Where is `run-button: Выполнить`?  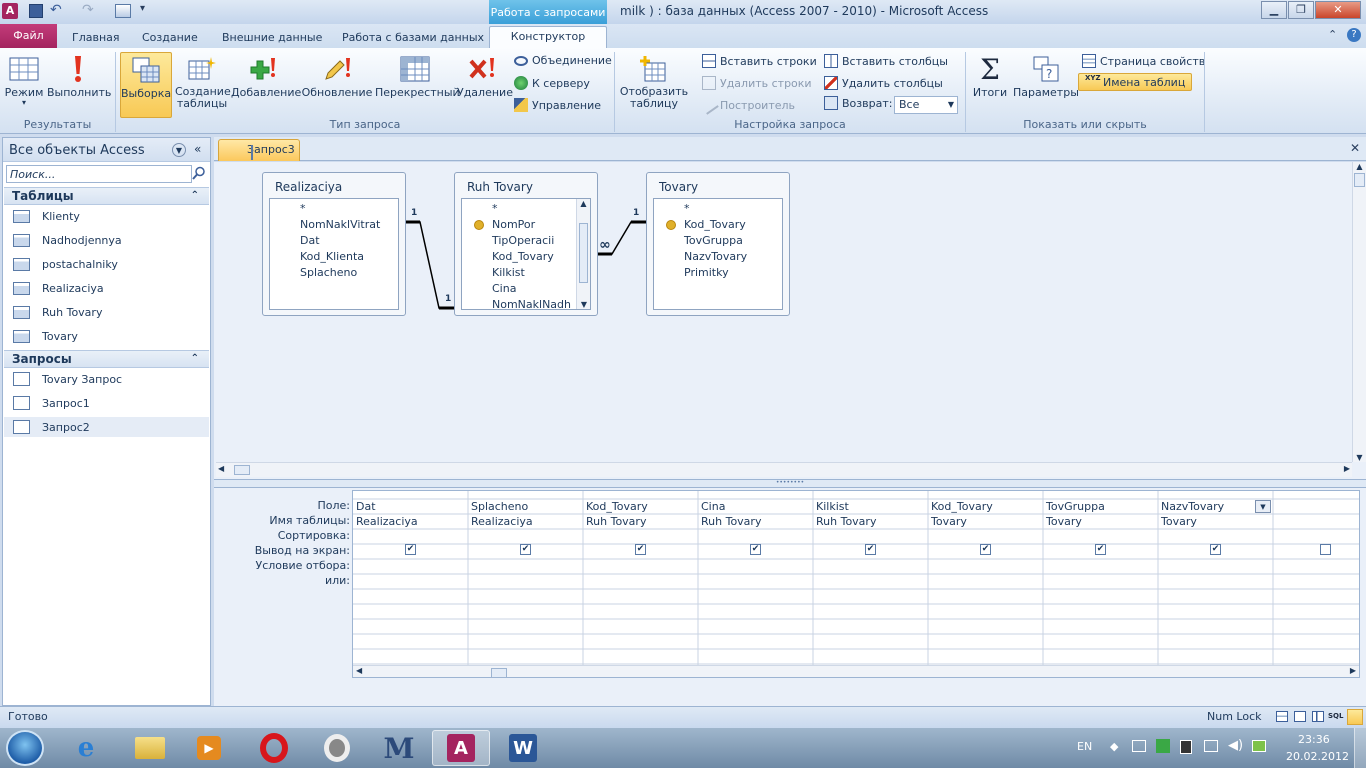 run-button: Выполнить is located at coordinates (79, 75).